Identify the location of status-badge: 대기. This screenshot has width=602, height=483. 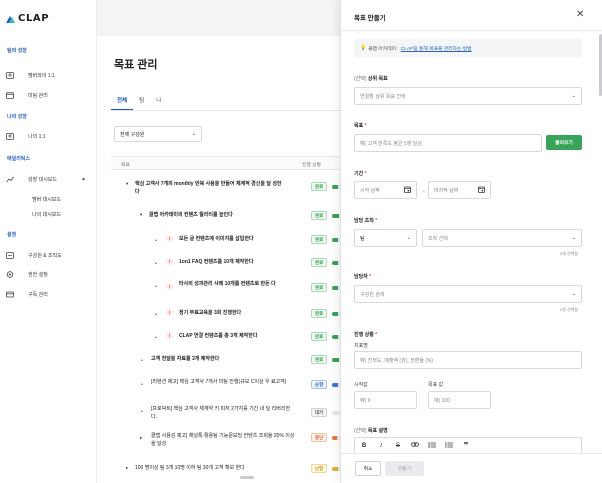
(319, 412).